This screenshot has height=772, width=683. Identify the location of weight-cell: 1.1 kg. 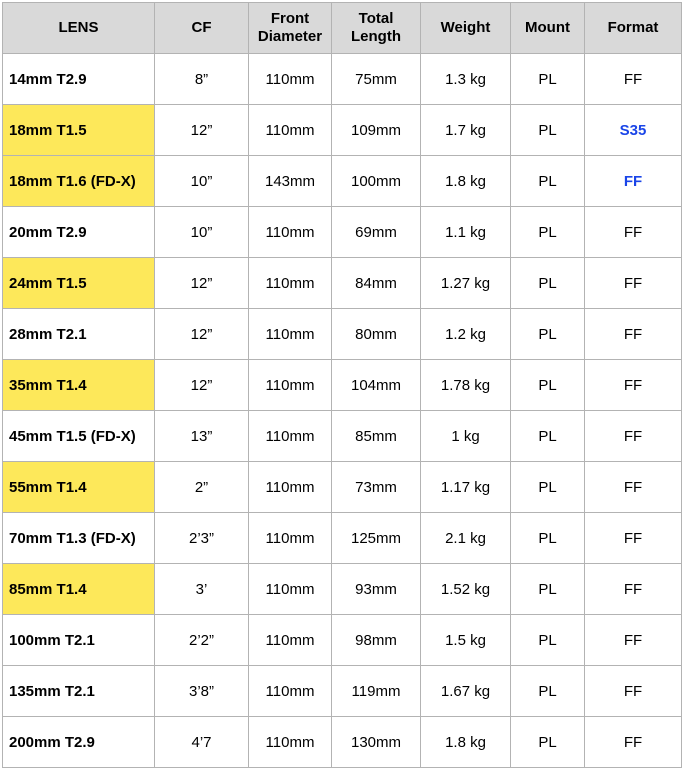
(465, 232).